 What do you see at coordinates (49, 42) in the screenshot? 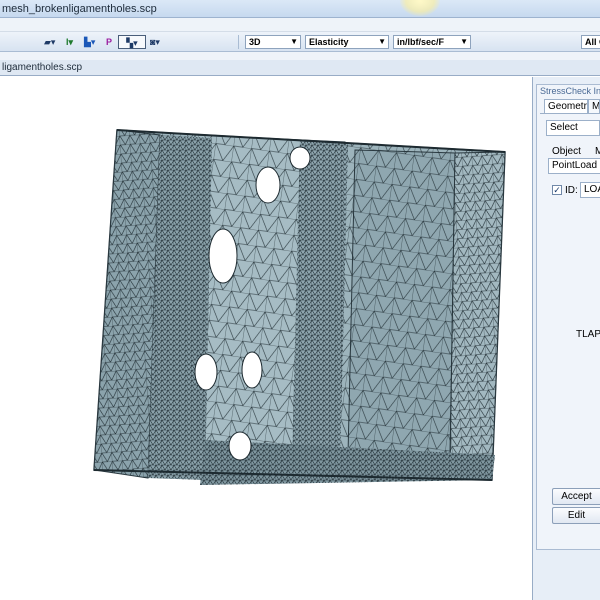
I see `model-icon: ▰▾` at bounding box center [49, 42].